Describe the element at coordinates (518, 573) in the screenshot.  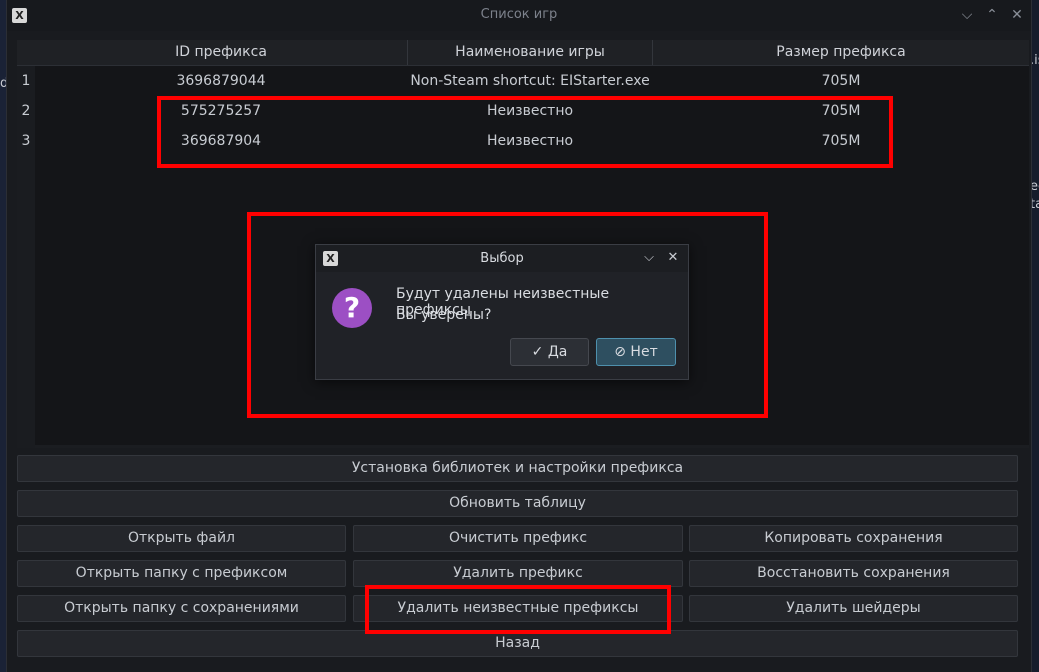
I see `delete-prefix-button: Удалить префикс` at that location.